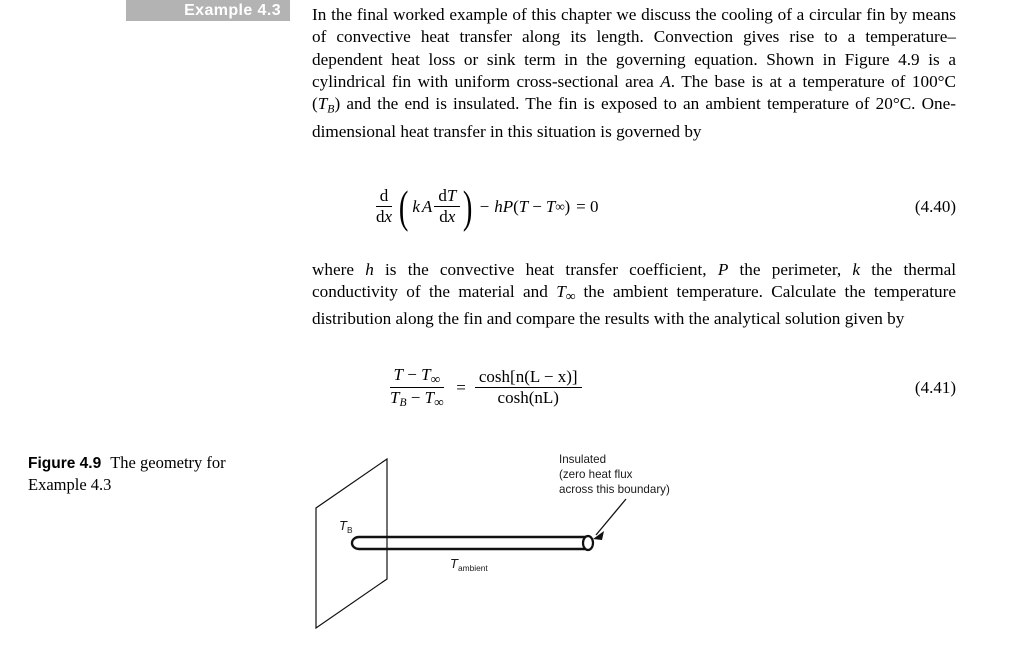 This screenshot has width=1024, height=660. I want to click on annotation-arrow-line, so click(611, 517).